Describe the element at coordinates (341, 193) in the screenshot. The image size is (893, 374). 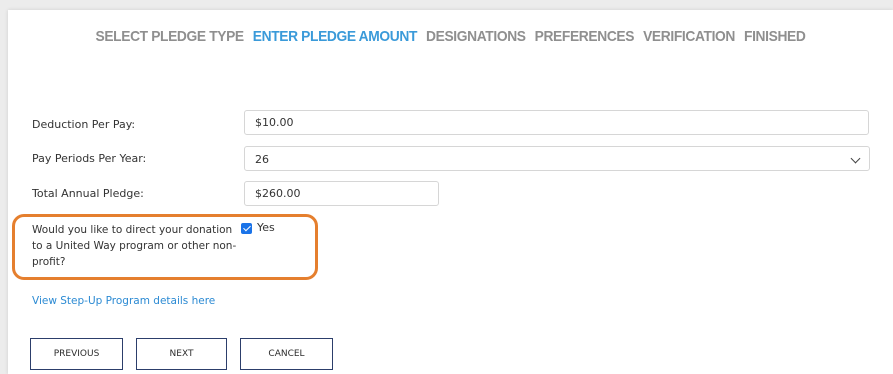
I see `total-annual-pledge-field: $260.00` at that location.